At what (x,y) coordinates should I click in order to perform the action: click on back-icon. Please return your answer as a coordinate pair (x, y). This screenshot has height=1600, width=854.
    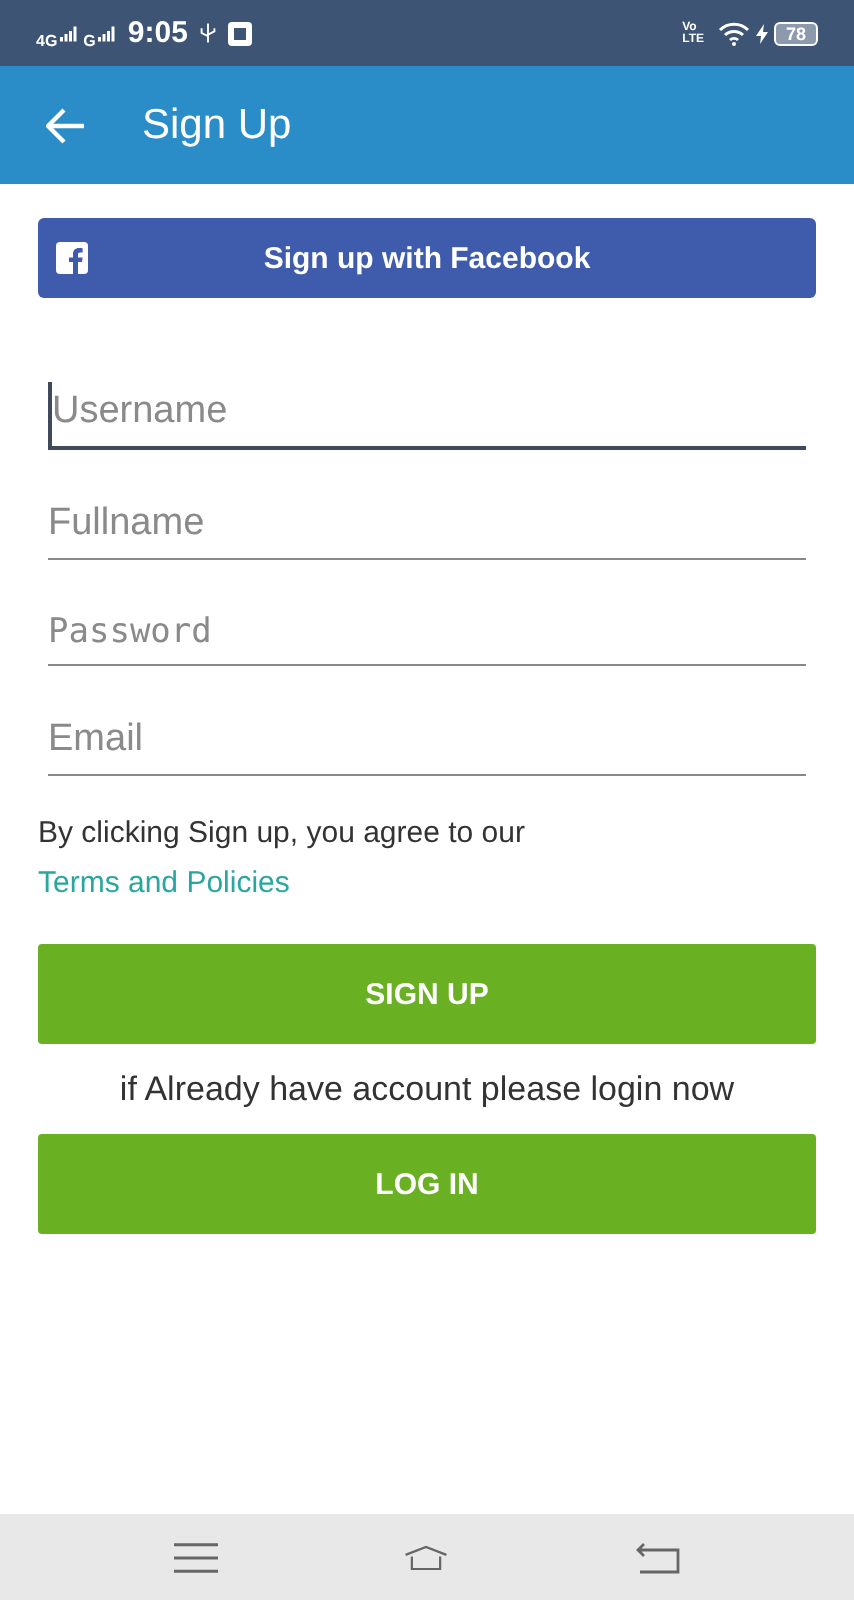
    Looking at the image, I should click on (658, 1557).